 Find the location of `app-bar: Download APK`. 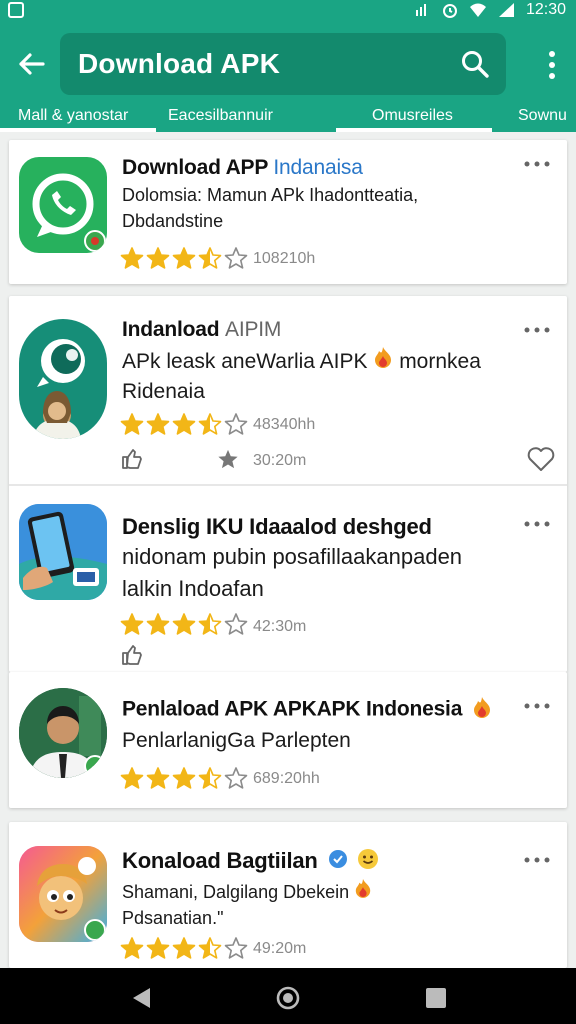

app-bar: Download APK is located at coordinates (288, 65).